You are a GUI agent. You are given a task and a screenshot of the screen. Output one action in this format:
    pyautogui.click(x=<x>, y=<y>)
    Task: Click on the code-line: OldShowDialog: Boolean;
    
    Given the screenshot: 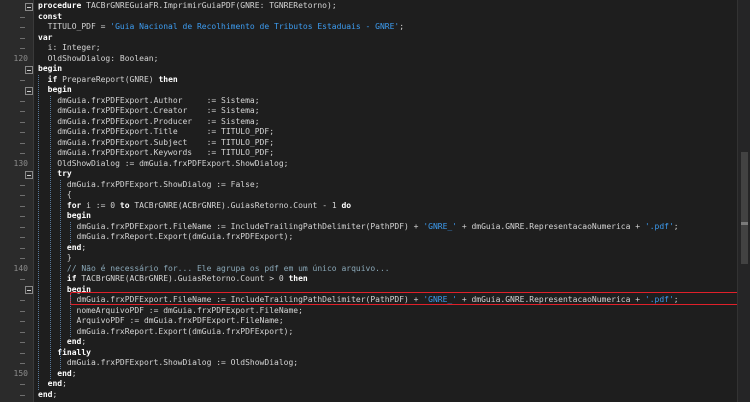 What is the action you would take?
    pyautogui.click(x=98, y=59)
    